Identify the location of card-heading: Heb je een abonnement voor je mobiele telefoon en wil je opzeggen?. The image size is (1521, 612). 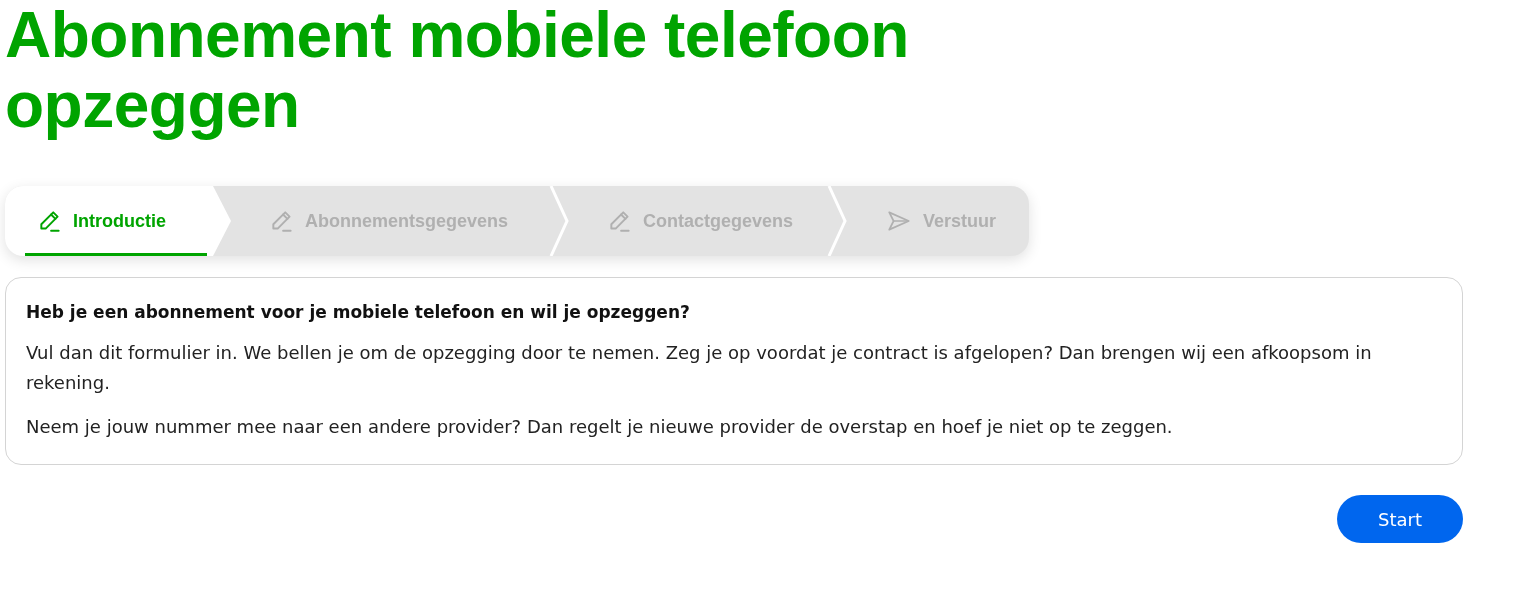
(358, 312).